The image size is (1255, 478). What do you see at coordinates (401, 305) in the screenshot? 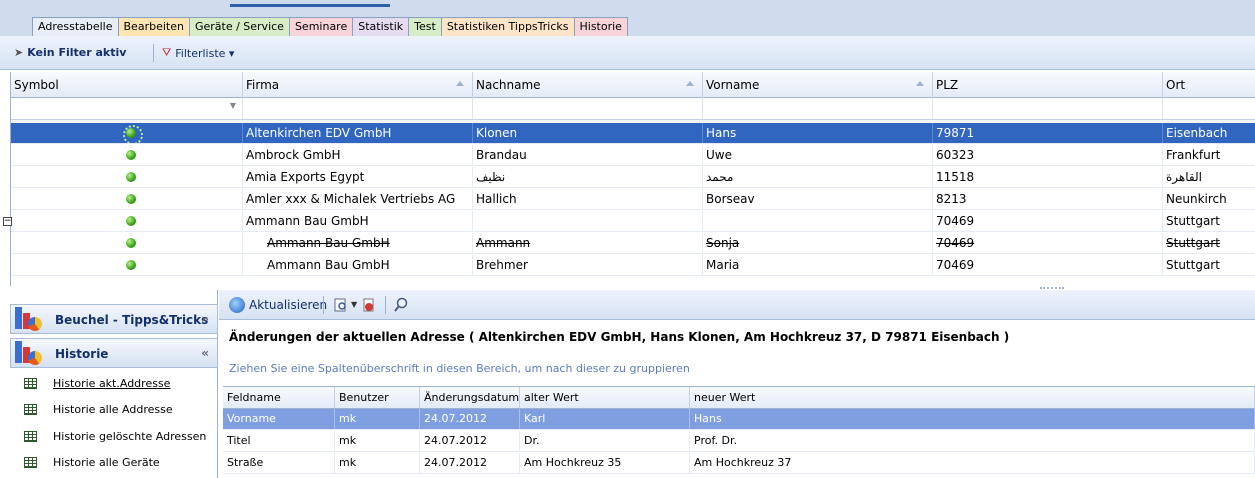
I see `search-icon` at bounding box center [401, 305].